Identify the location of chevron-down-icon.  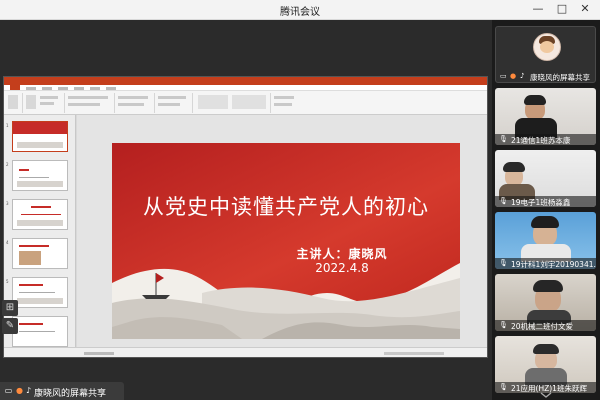
(546, 395).